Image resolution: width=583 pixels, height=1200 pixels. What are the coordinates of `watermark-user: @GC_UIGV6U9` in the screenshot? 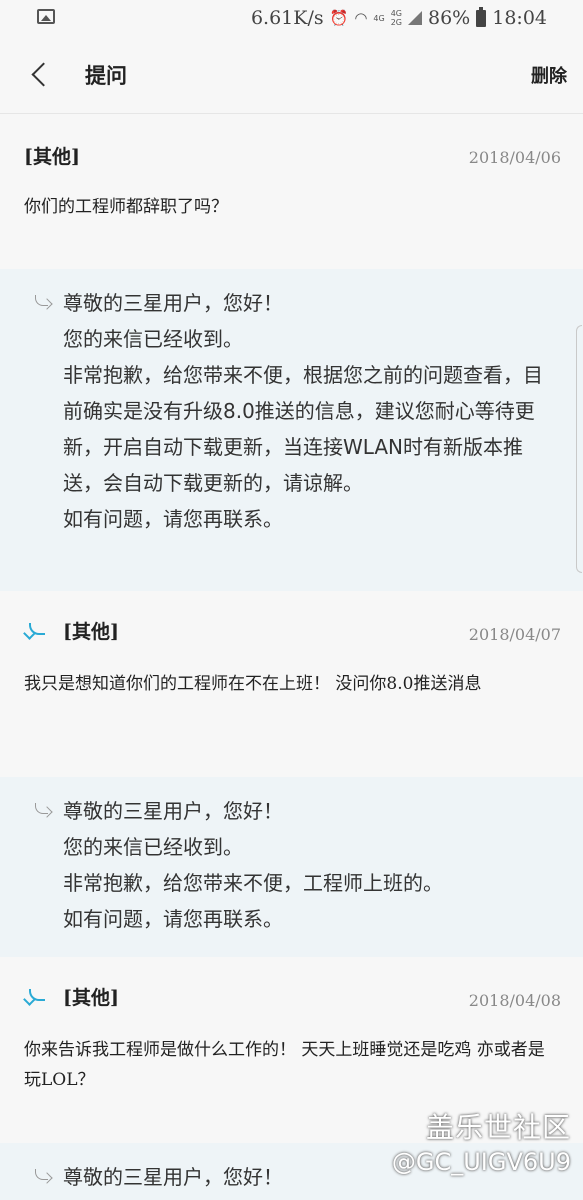 It's located at (481, 1162).